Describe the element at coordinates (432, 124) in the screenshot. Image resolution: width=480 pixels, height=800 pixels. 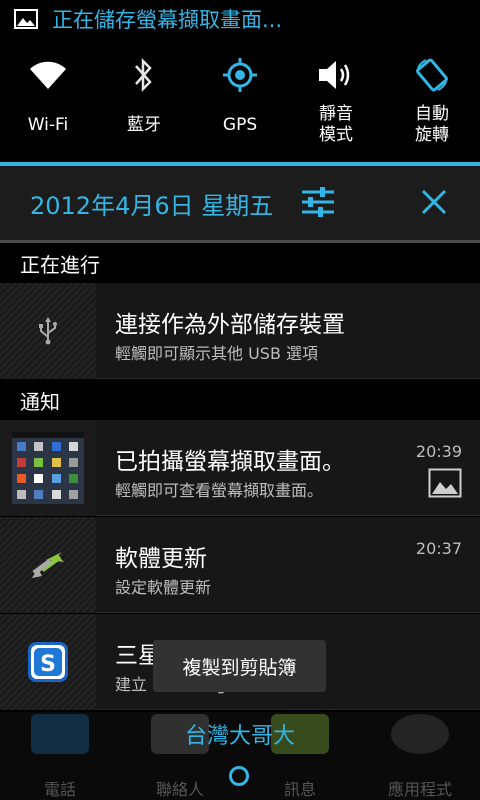
I see `quick-setting-label: 自動 旋轉` at that location.